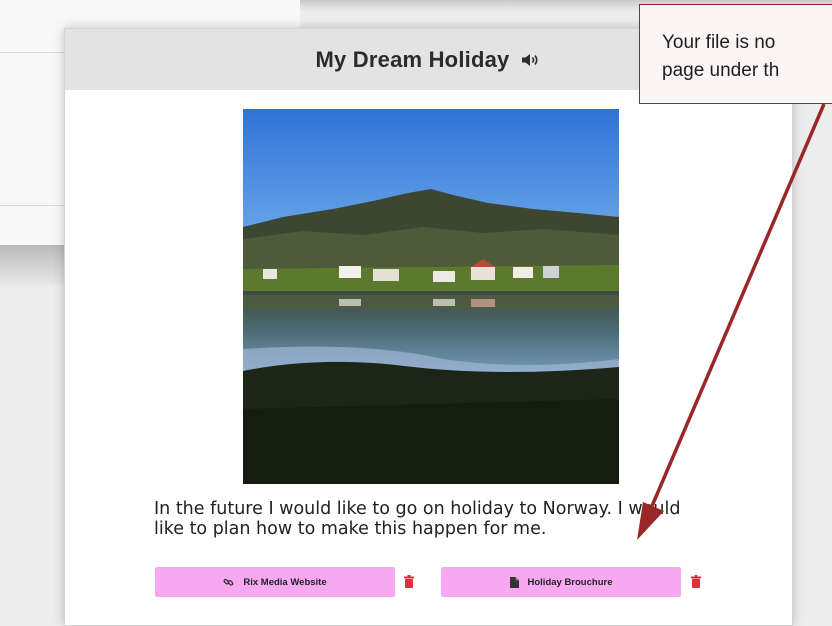  Describe the element at coordinates (228, 582) in the screenshot. I see `link-icon` at that location.